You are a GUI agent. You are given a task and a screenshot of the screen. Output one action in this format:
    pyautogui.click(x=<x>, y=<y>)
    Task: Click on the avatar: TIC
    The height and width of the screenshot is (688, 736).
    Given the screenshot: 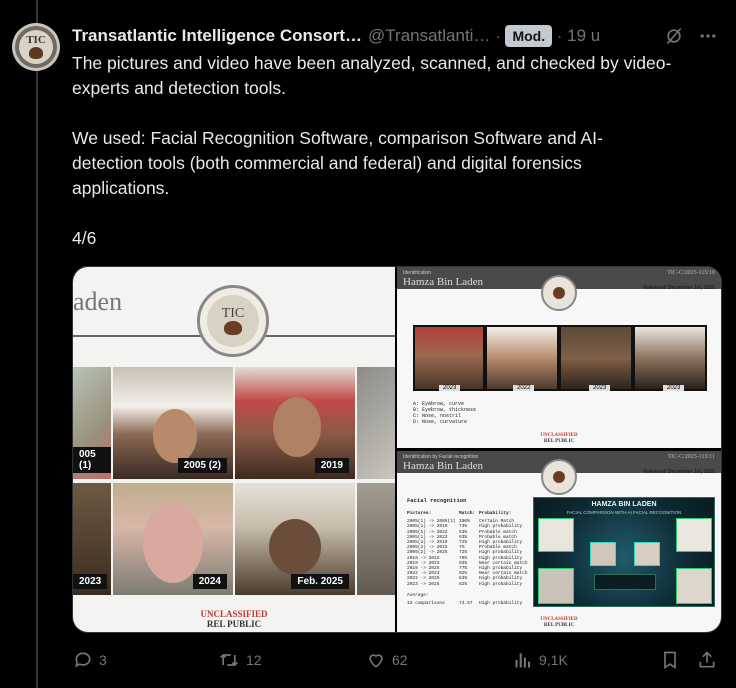 What is the action you would take?
    pyautogui.click(x=36, y=47)
    